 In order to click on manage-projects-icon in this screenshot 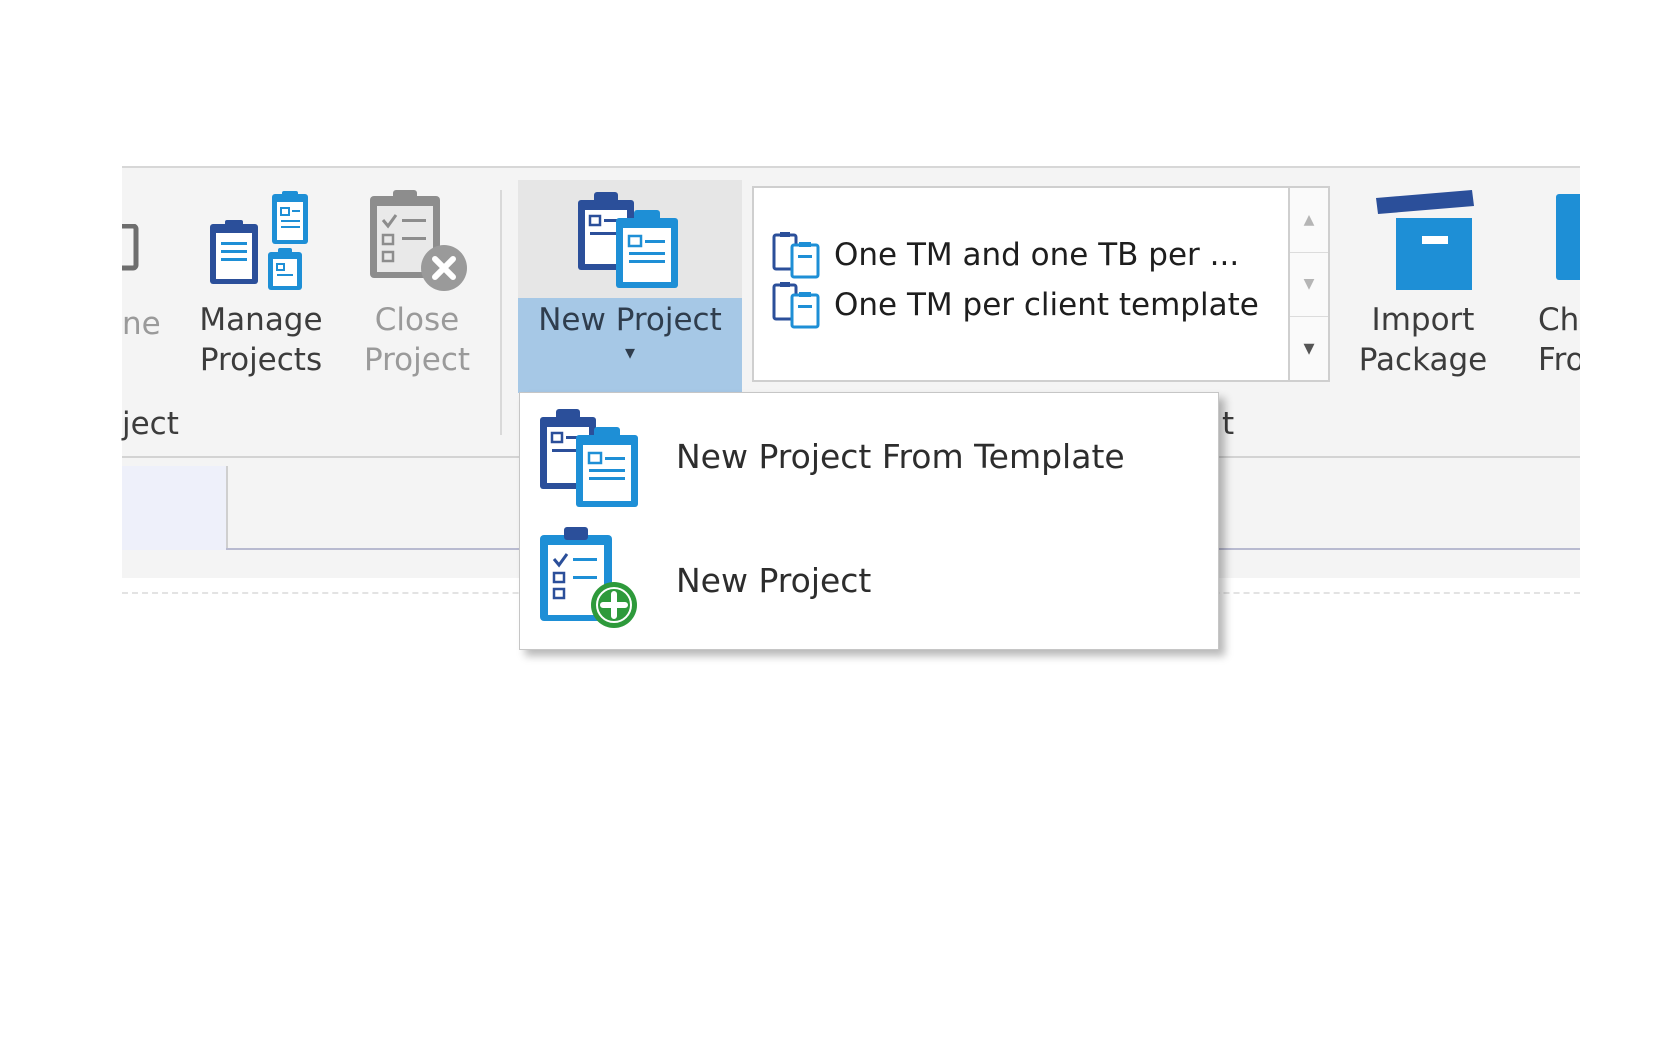, I will do `click(259, 240)`.